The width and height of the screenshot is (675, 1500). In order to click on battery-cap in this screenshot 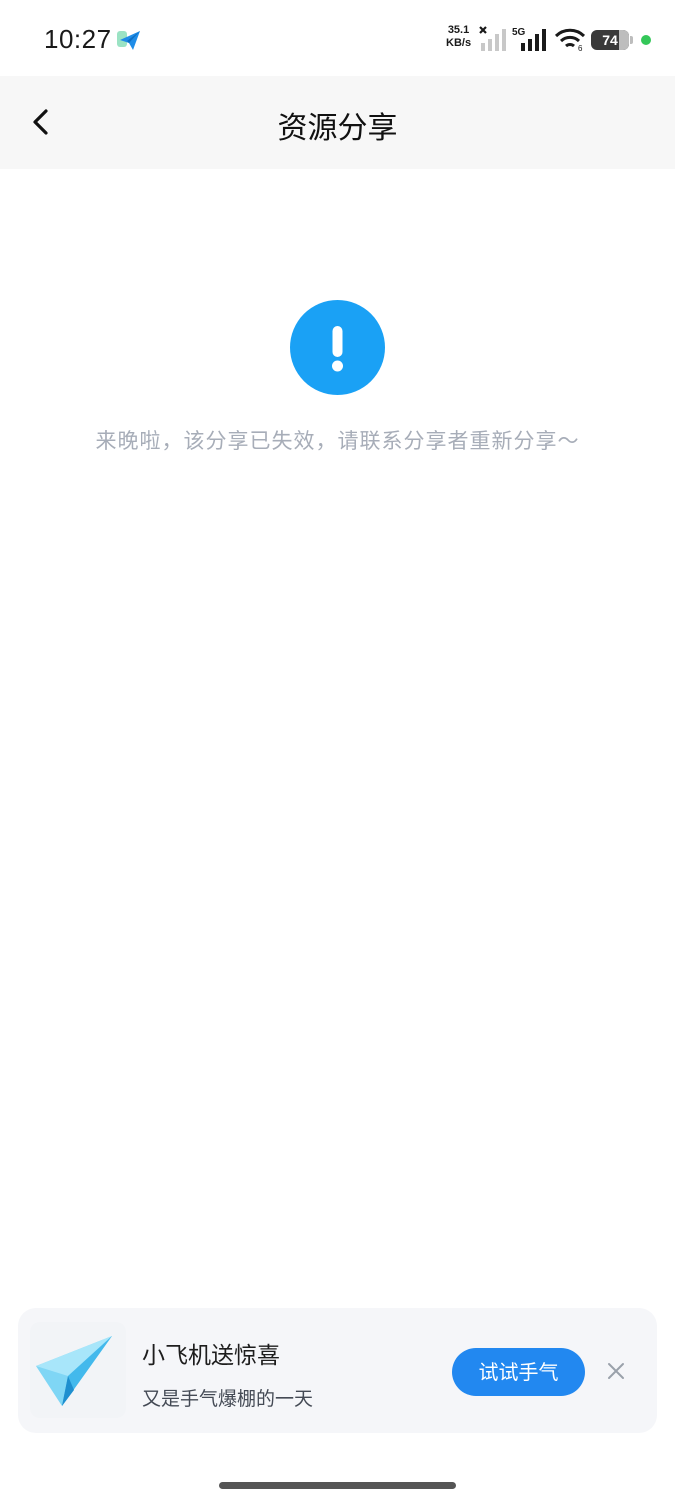, I will do `click(631, 40)`.